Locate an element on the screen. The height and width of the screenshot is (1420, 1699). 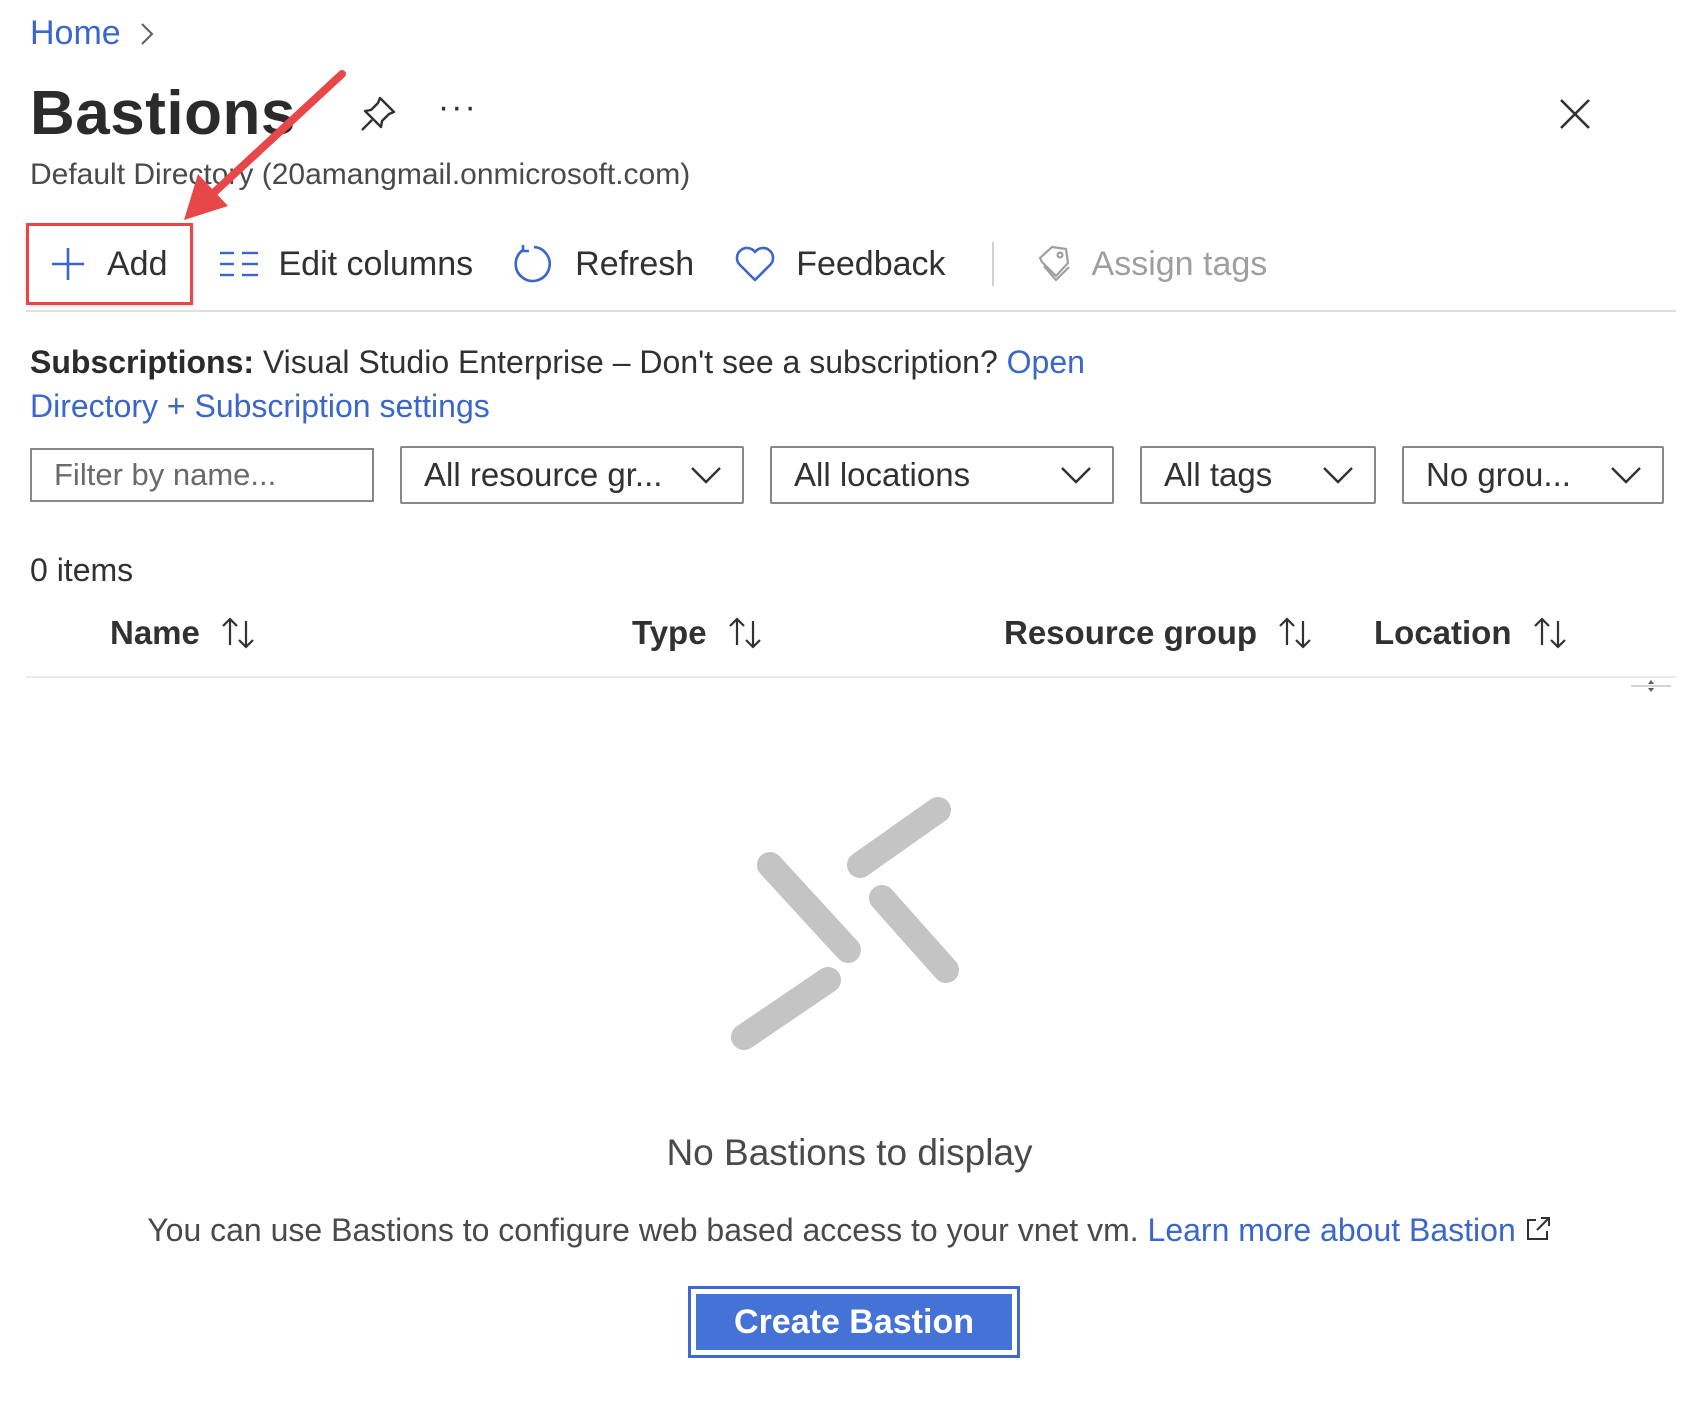
learn-more-link: Learn more about Bastion is located at coordinates (1350, 1230).